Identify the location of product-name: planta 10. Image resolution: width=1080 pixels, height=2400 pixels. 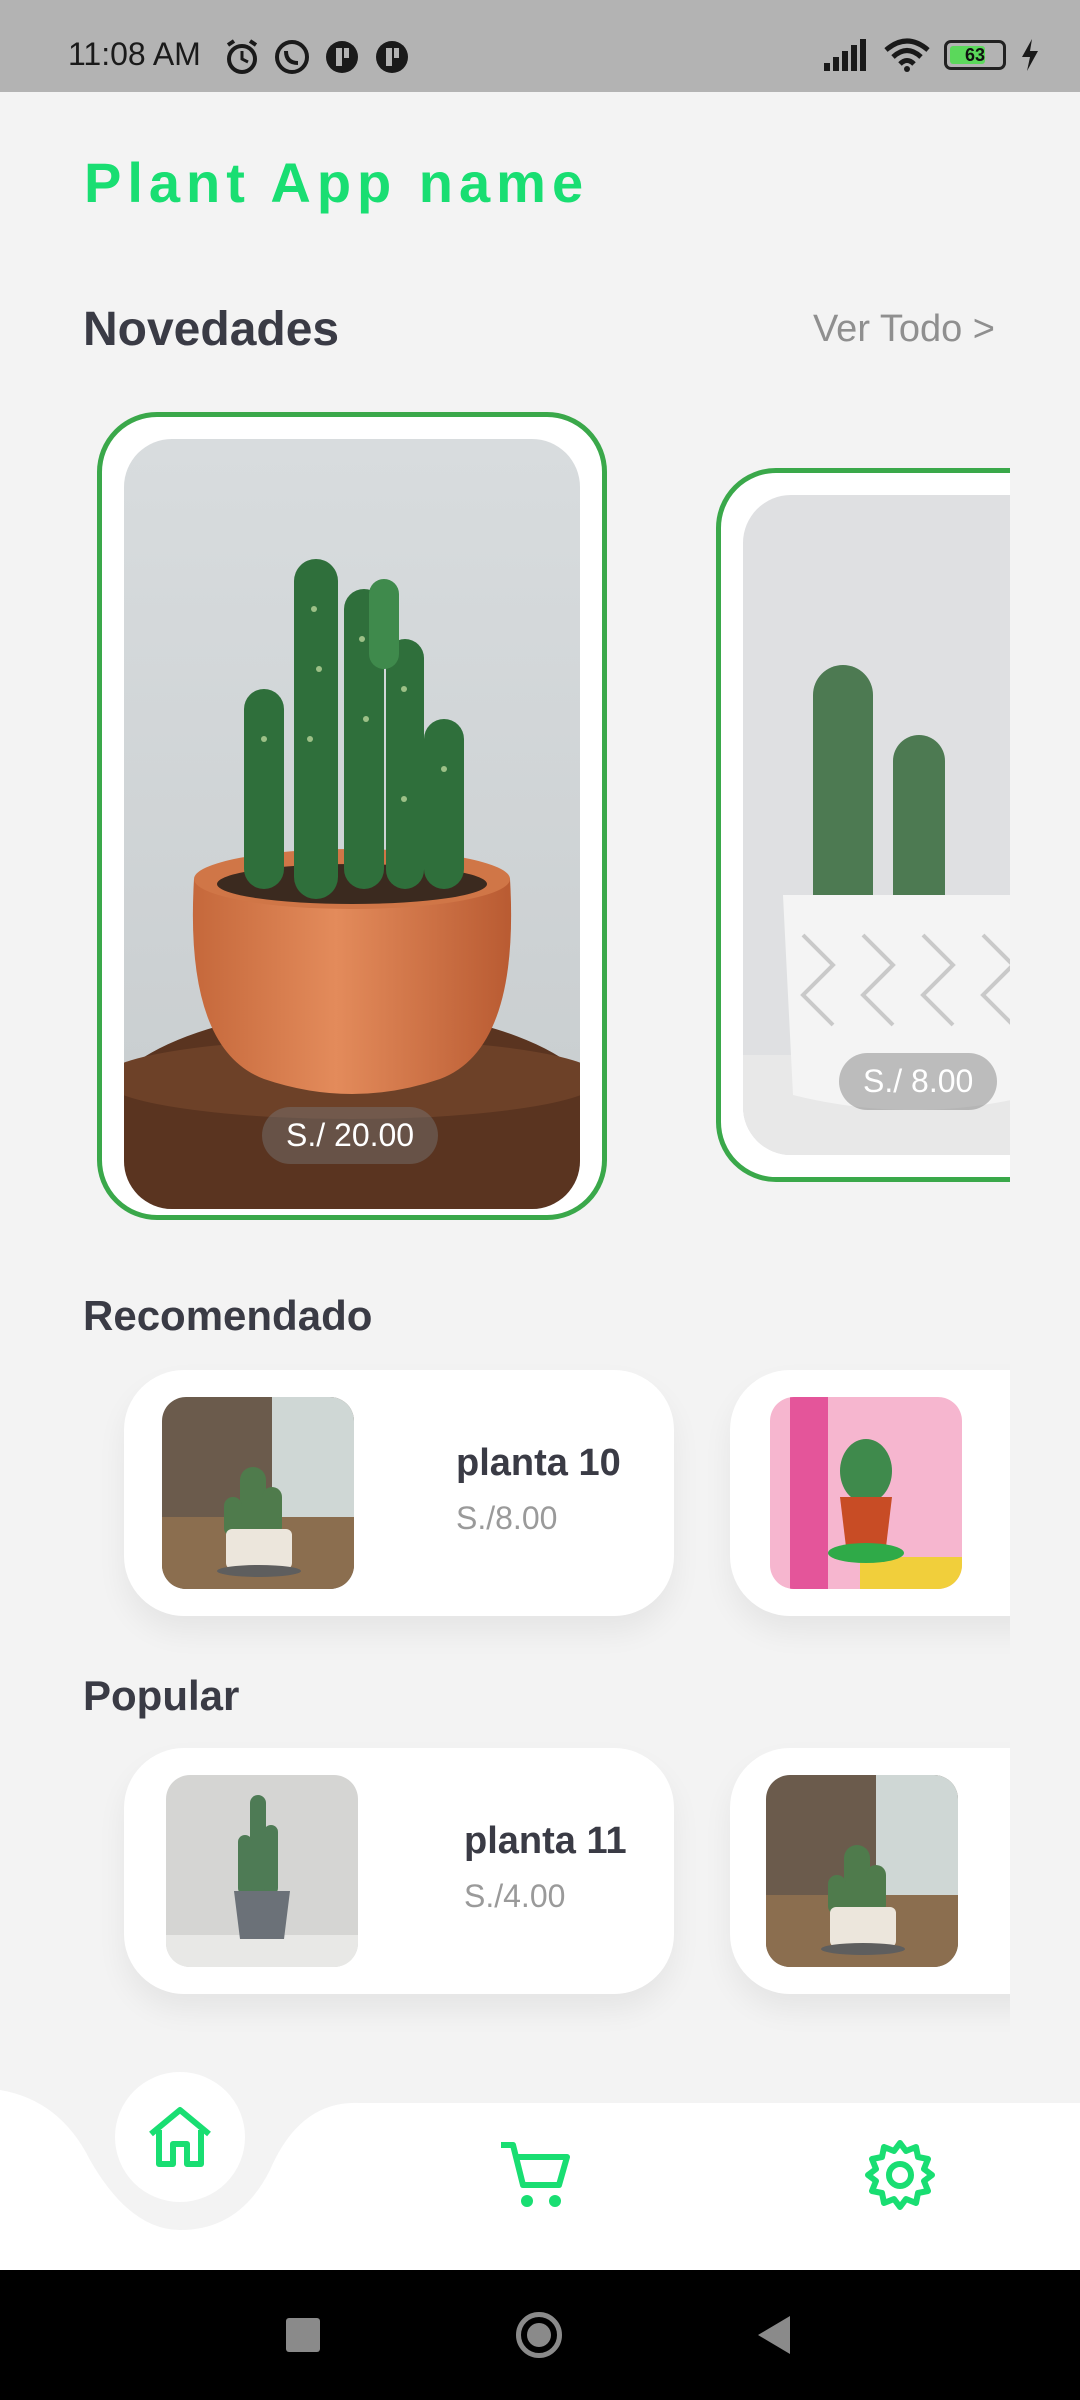
(538, 1463).